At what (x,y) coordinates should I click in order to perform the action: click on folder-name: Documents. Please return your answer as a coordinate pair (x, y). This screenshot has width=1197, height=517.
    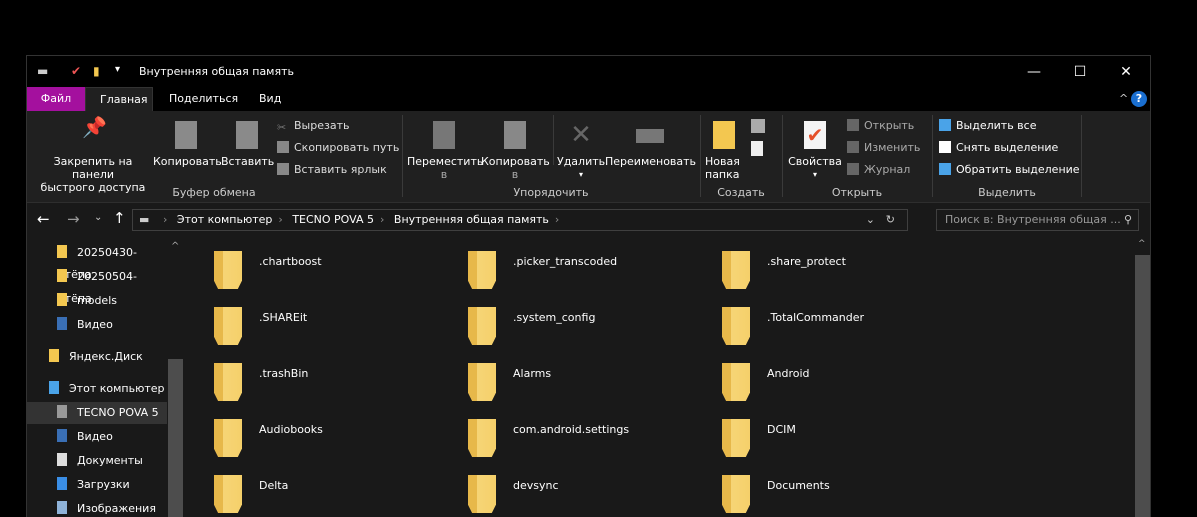
    Looking at the image, I should click on (798, 485).